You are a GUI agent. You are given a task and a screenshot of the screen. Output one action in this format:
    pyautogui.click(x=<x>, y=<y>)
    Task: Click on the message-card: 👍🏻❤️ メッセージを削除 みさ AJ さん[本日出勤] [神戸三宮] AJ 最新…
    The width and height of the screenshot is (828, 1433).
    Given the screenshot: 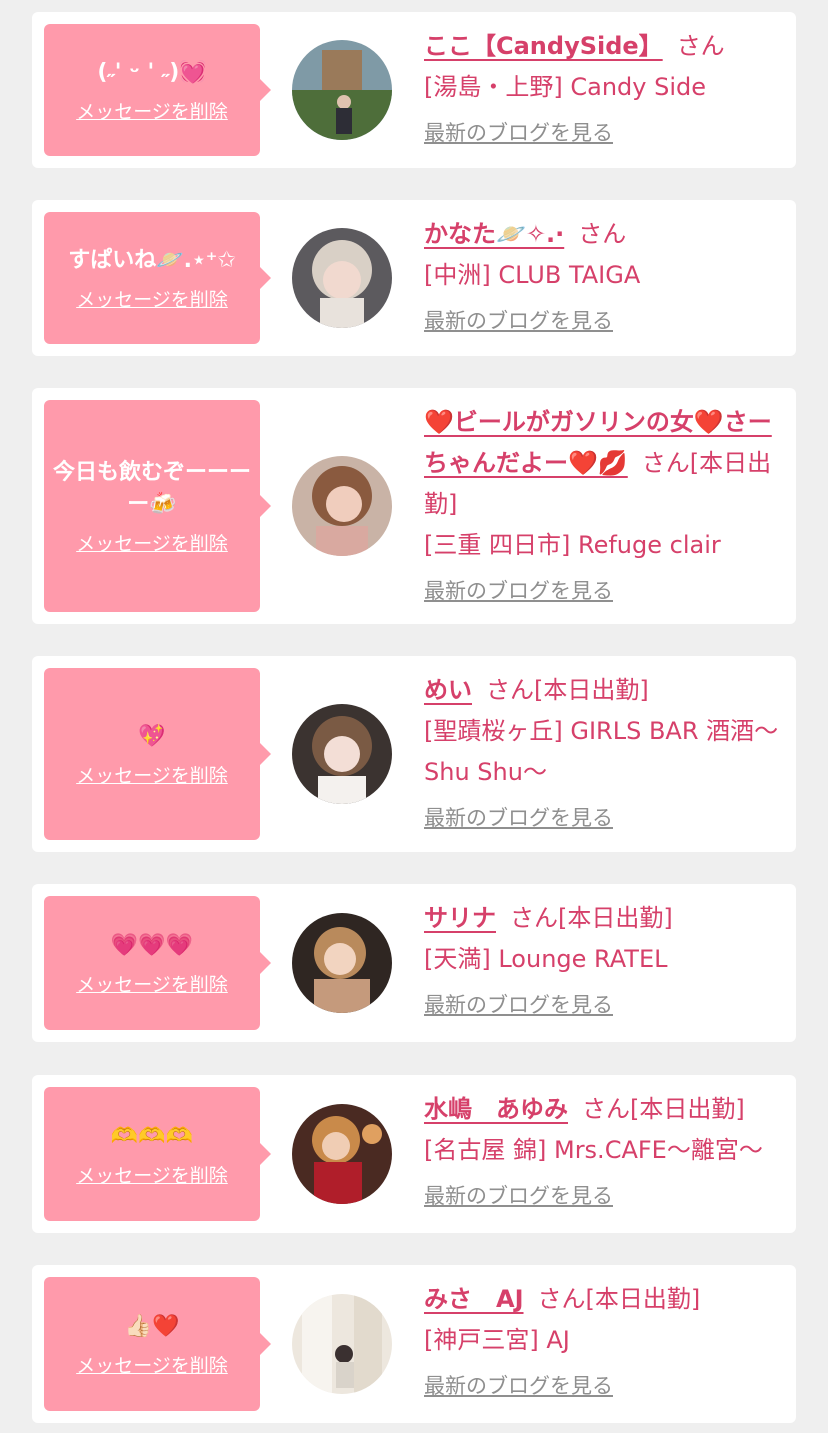 What is the action you would take?
    pyautogui.click(x=414, y=1344)
    